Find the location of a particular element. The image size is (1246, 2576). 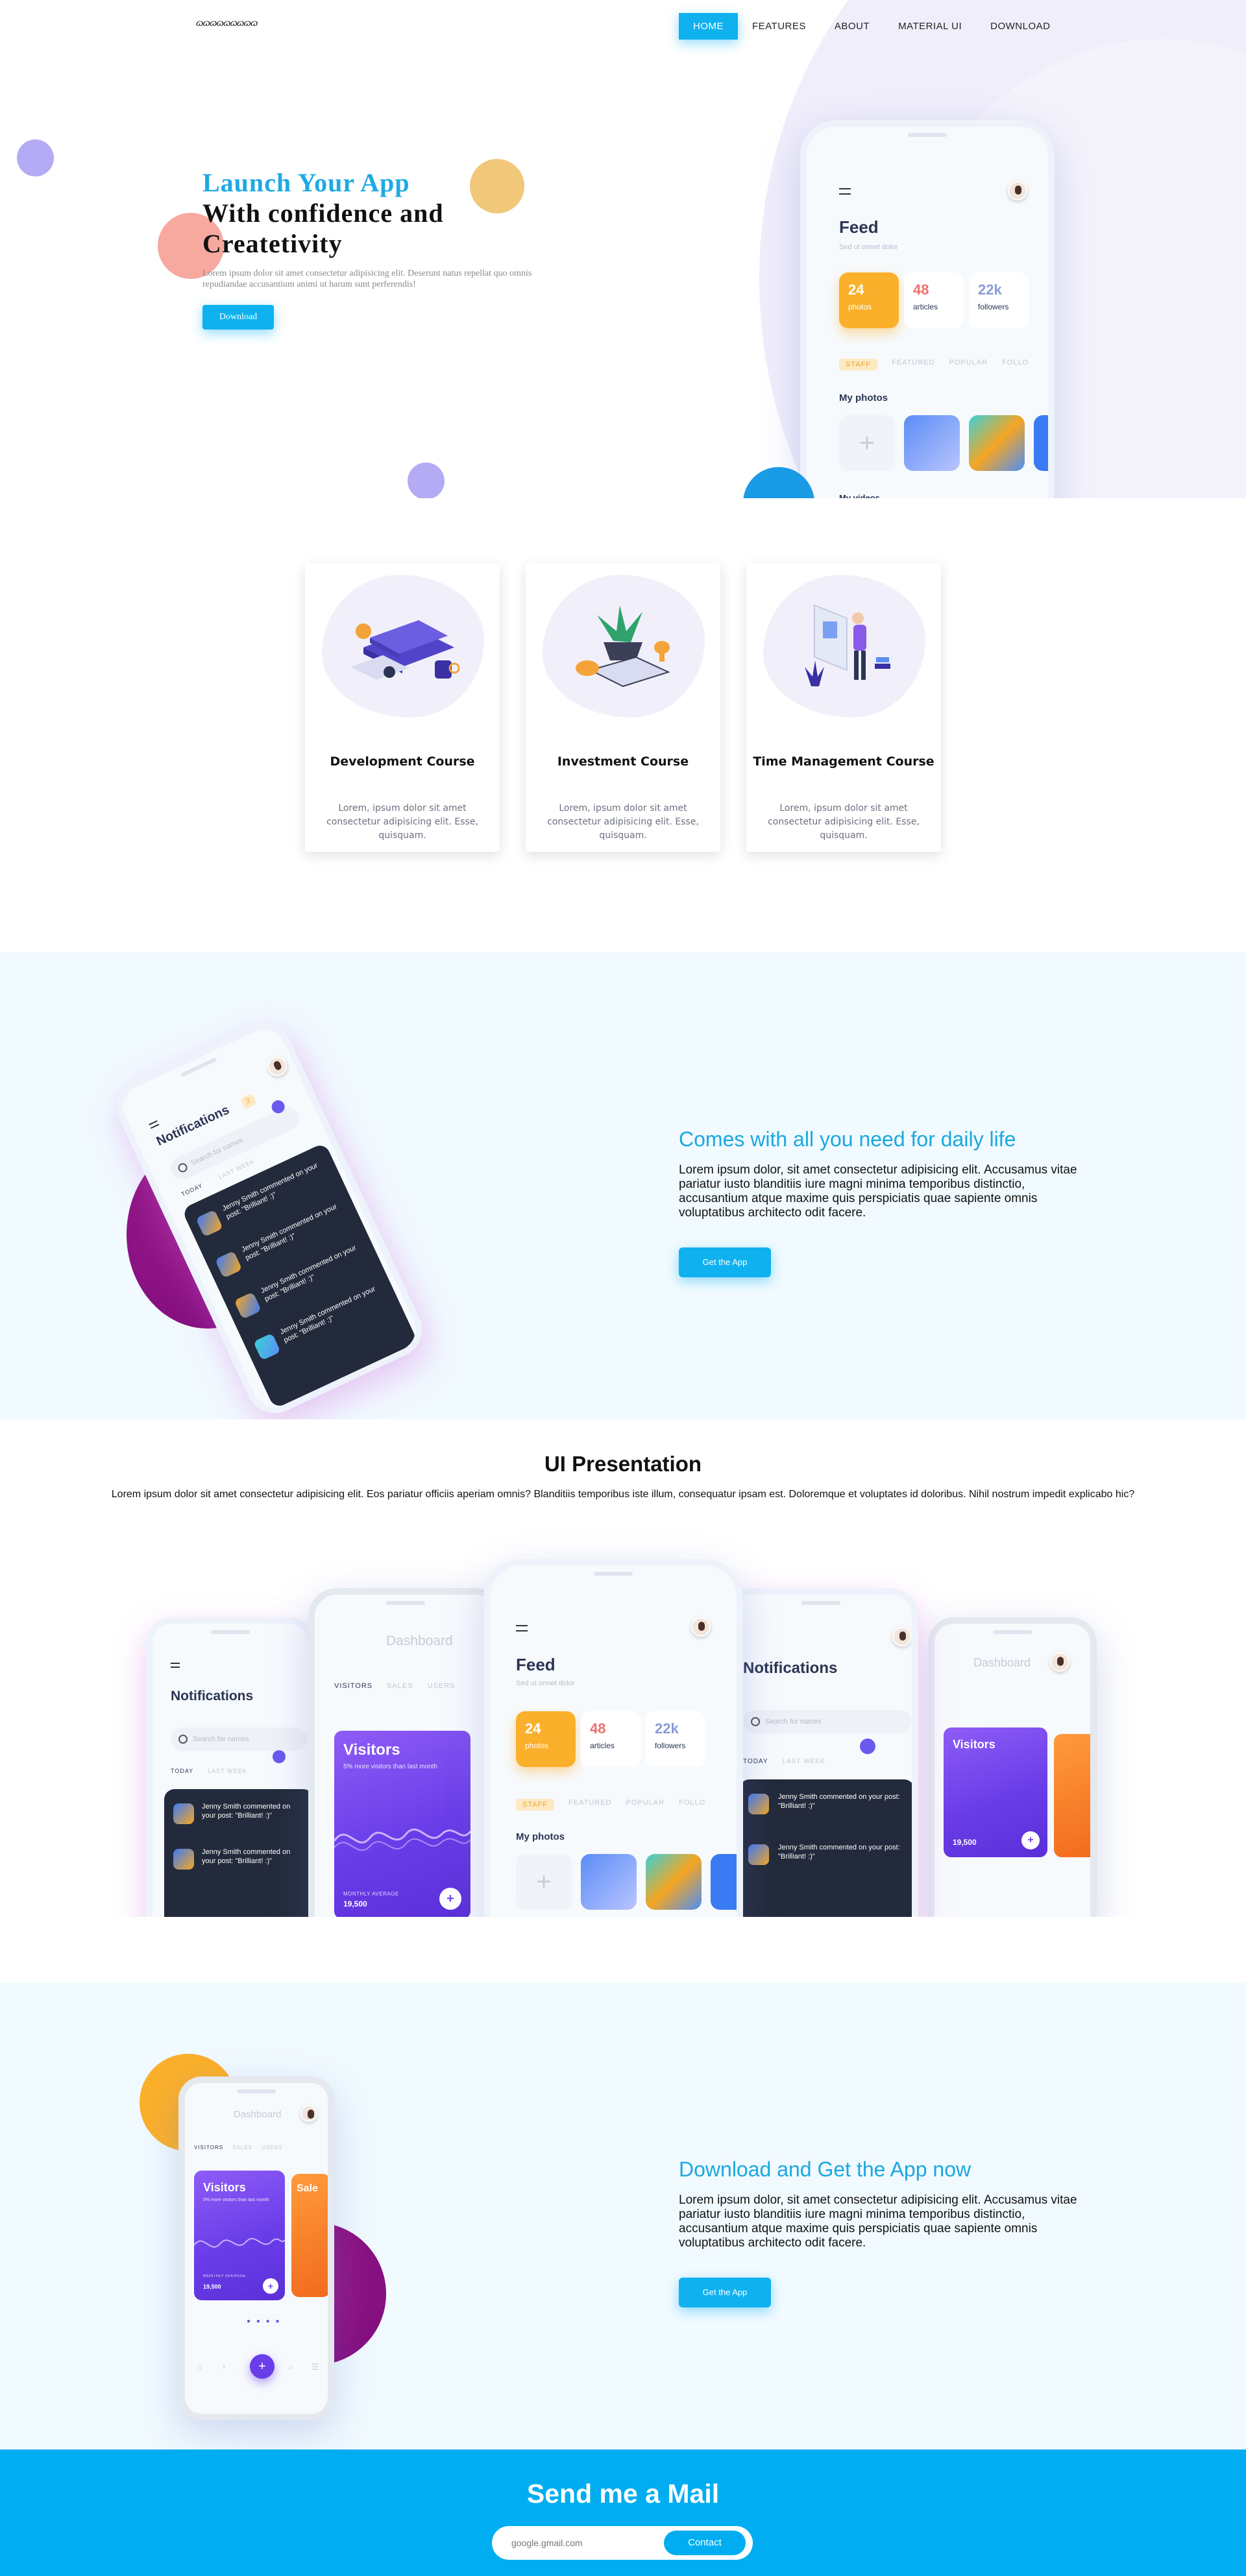

stat-value: 48 is located at coordinates (921, 290).